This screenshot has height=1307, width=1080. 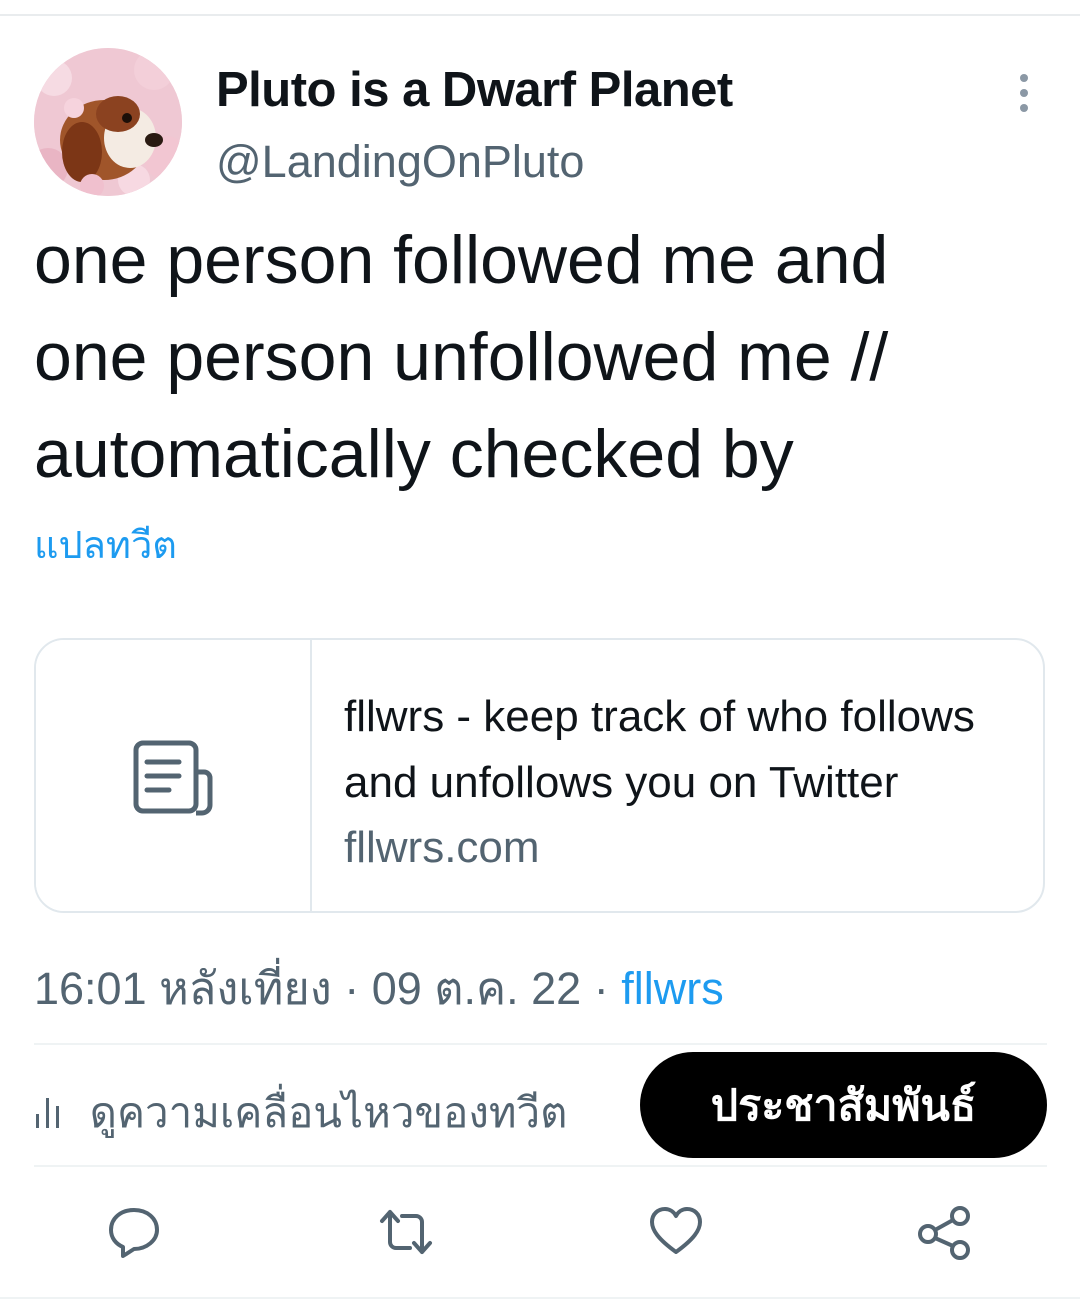 I want to click on reply-icon, so click(x=134, y=1233).